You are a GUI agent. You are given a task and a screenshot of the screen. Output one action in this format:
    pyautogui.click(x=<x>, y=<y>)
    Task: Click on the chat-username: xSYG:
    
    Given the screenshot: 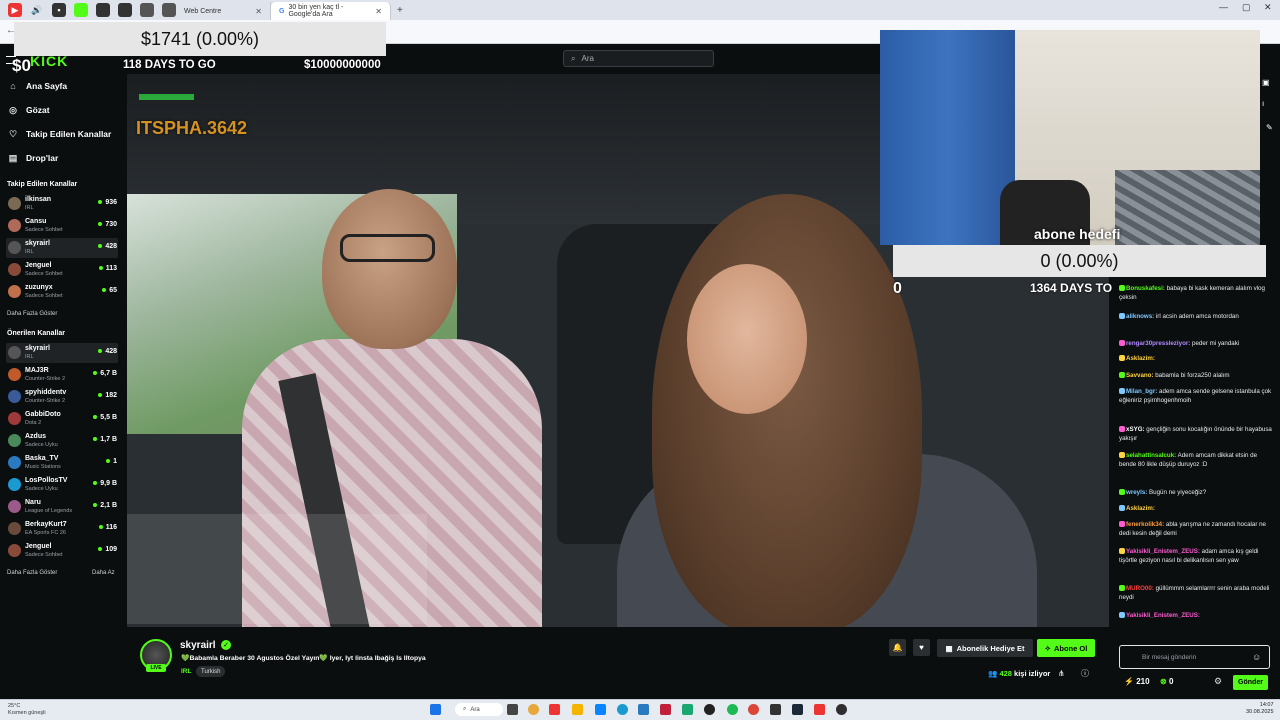 What is the action you would take?
    pyautogui.click(x=1135, y=429)
    